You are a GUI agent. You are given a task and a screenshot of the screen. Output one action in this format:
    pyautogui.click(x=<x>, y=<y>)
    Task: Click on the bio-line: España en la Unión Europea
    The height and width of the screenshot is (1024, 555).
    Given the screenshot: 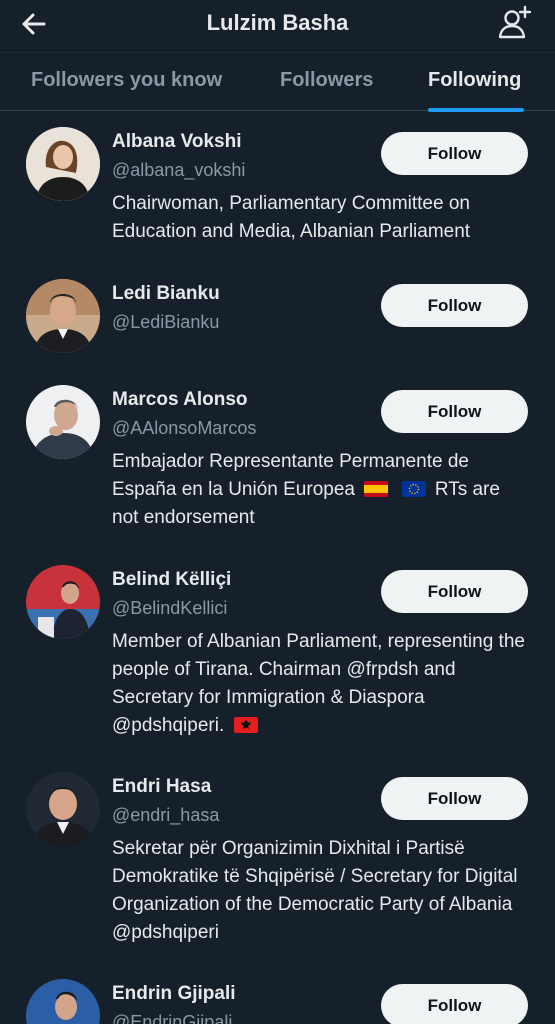 What is the action you would take?
    pyautogui.click(x=233, y=489)
    